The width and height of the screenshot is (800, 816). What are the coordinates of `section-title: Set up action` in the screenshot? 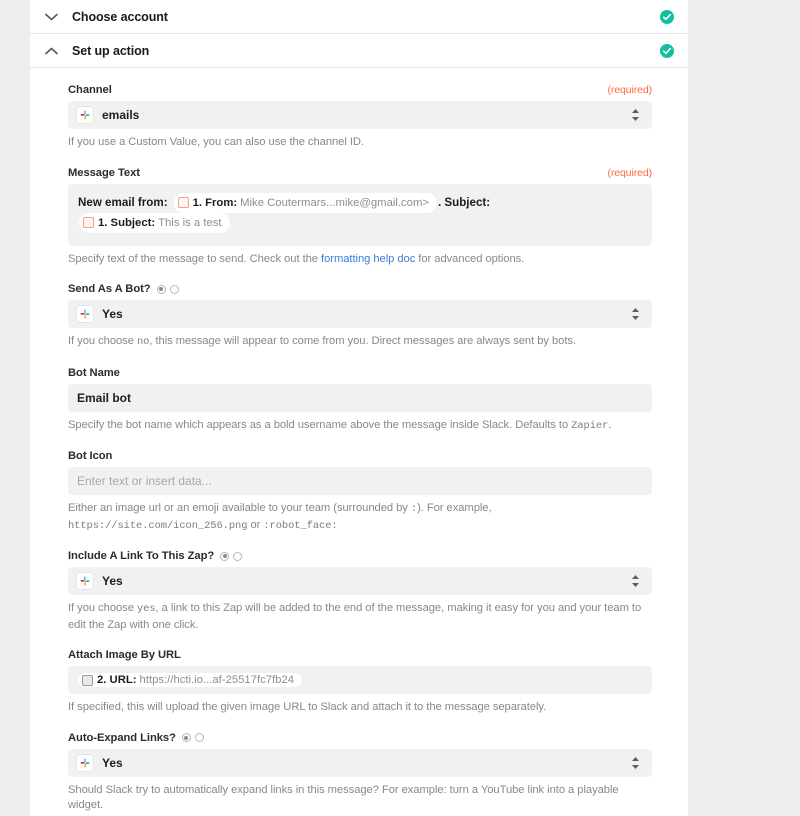 It's located at (111, 50).